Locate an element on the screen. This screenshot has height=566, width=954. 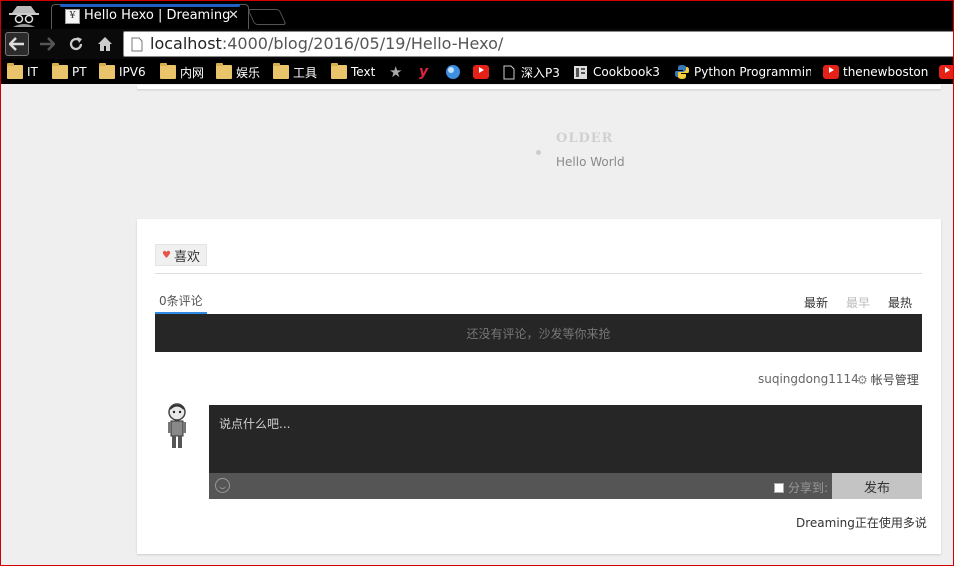
close-icon: ✕ is located at coordinates (233, 15).